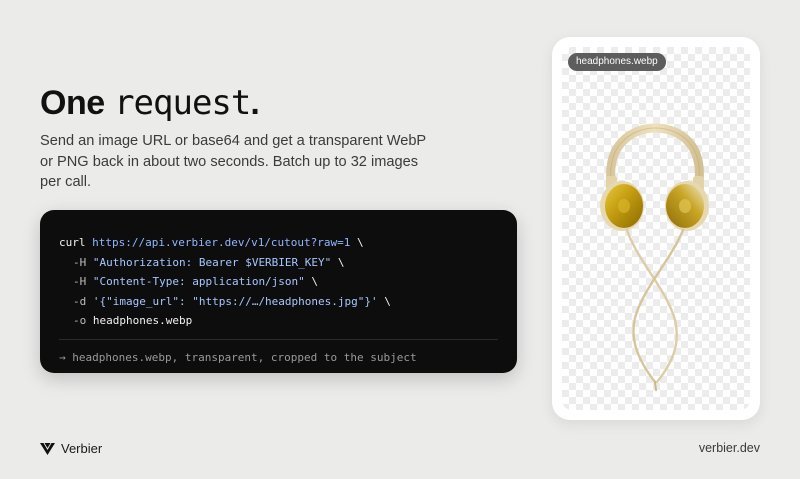  I want to click on headline-word-one: One, so click(72, 103).